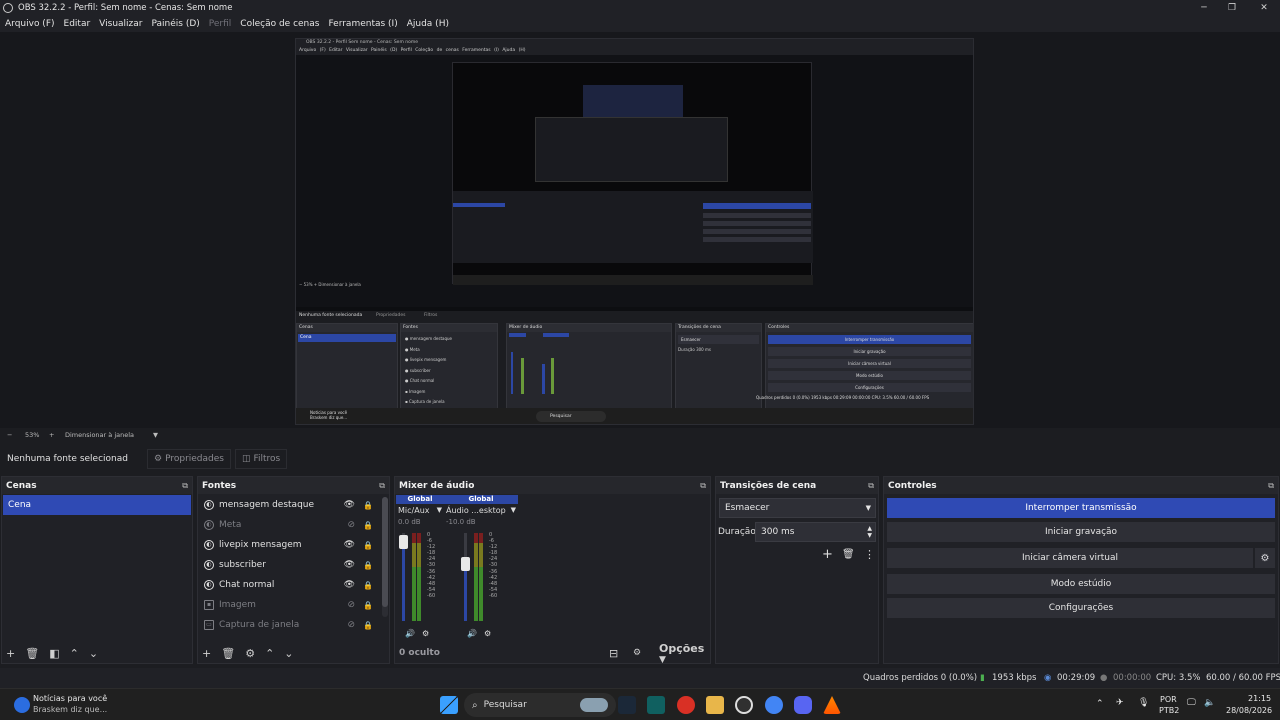 The image size is (1280, 720). Describe the element at coordinates (437, 485) in the screenshot. I see `mixer-title: Mixer de áudio` at that location.